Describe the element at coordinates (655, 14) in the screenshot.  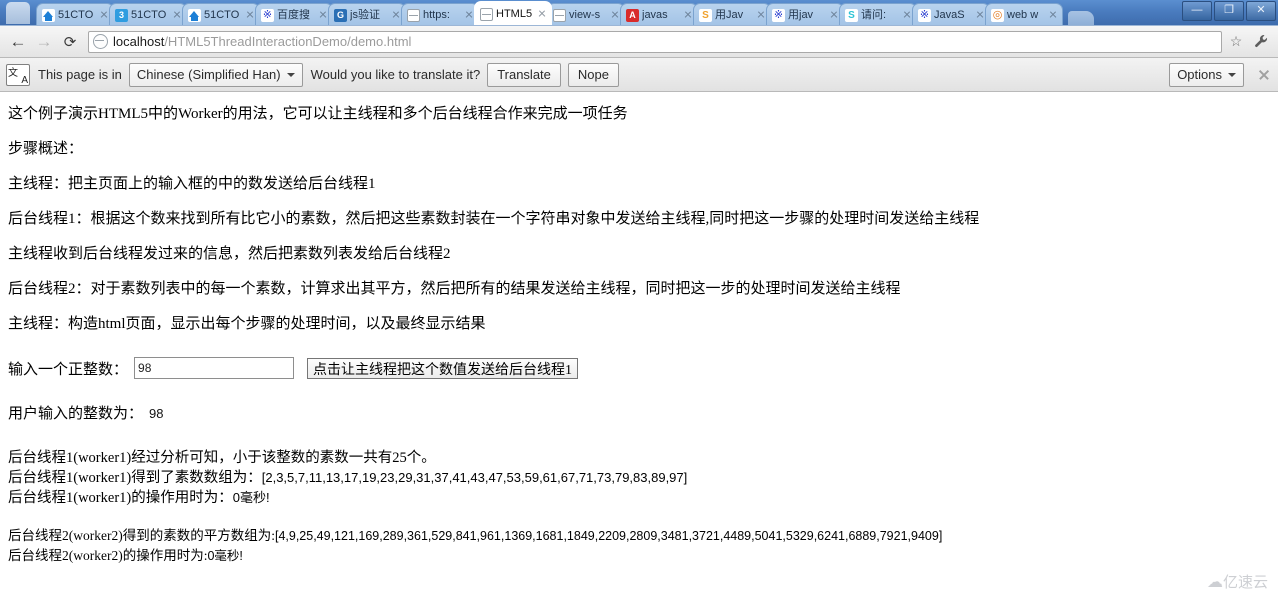
I see `tab-title: javas` at that location.